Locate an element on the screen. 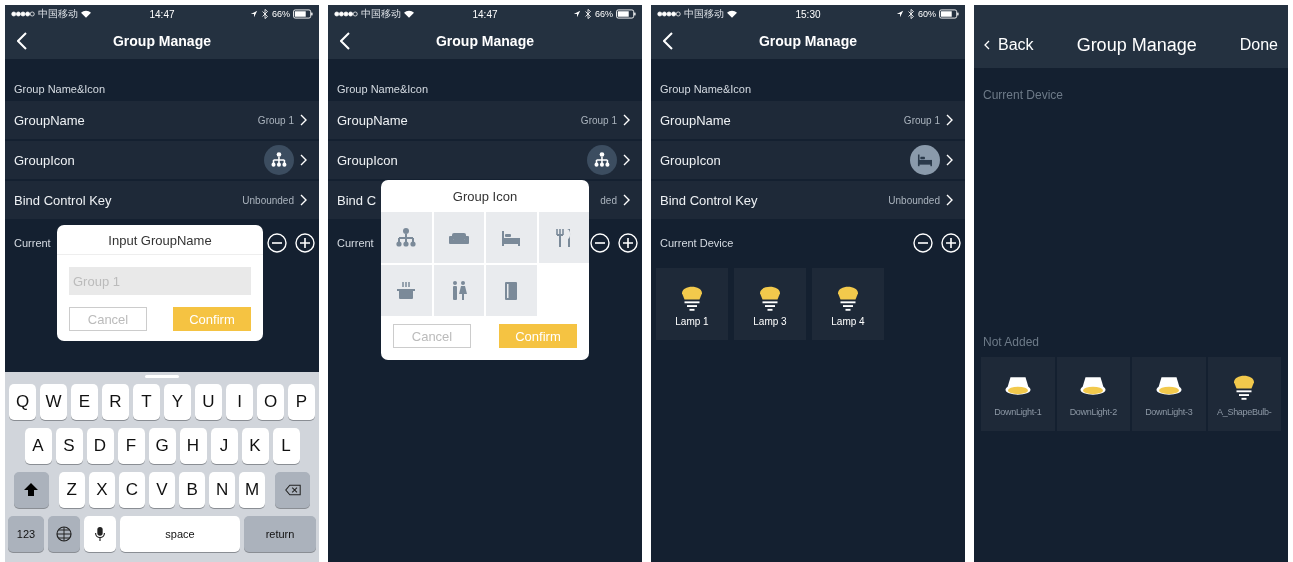 The height and width of the screenshot is (562, 1293). row-label: GroupIcon is located at coordinates (690, 160).